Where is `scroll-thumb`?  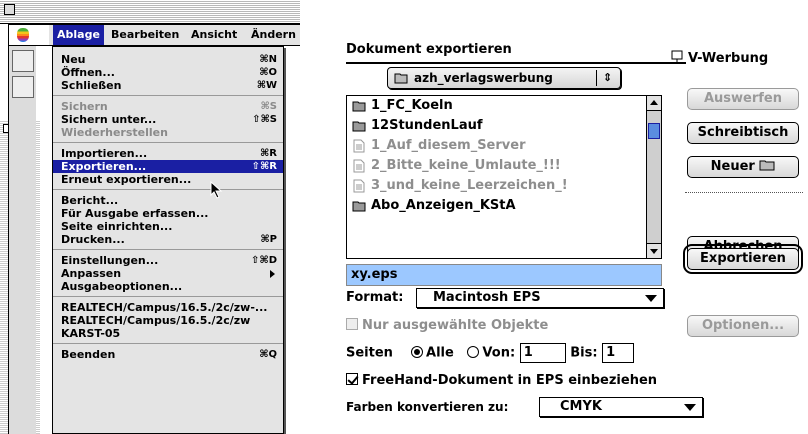
scroll-thumb is located at coordinates (654, 131).